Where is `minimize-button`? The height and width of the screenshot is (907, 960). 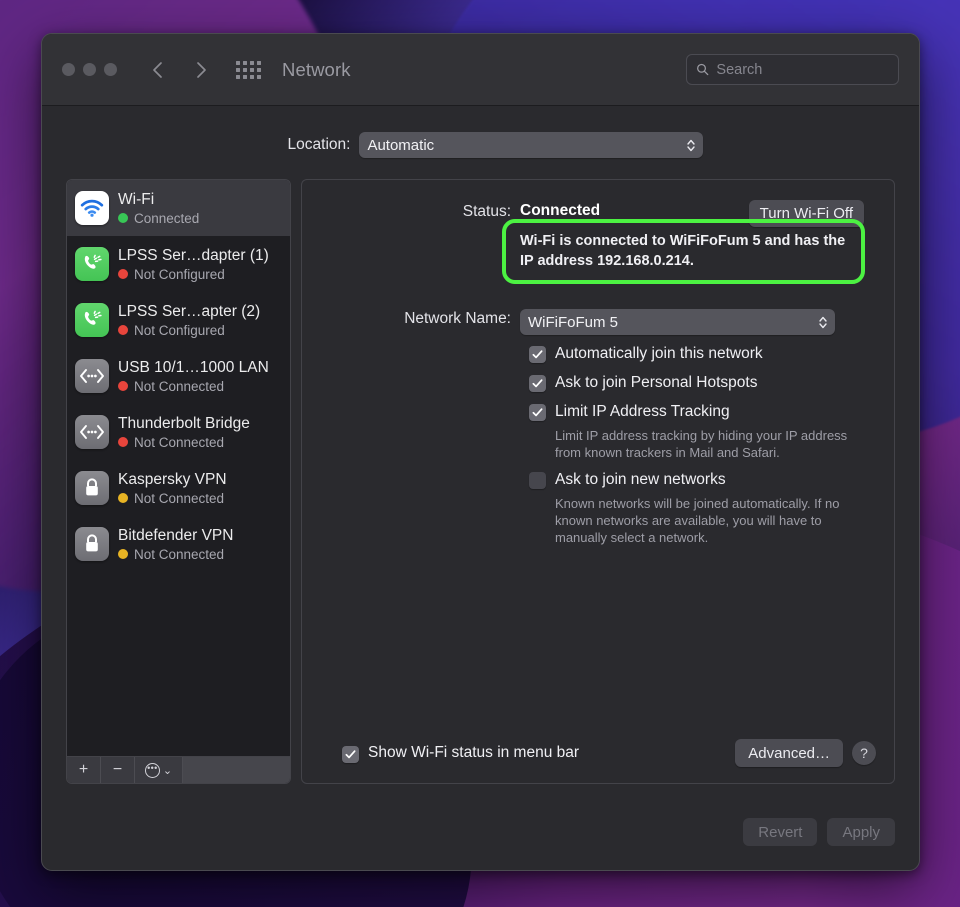 minimize-button is located at coordinates (89, 69).